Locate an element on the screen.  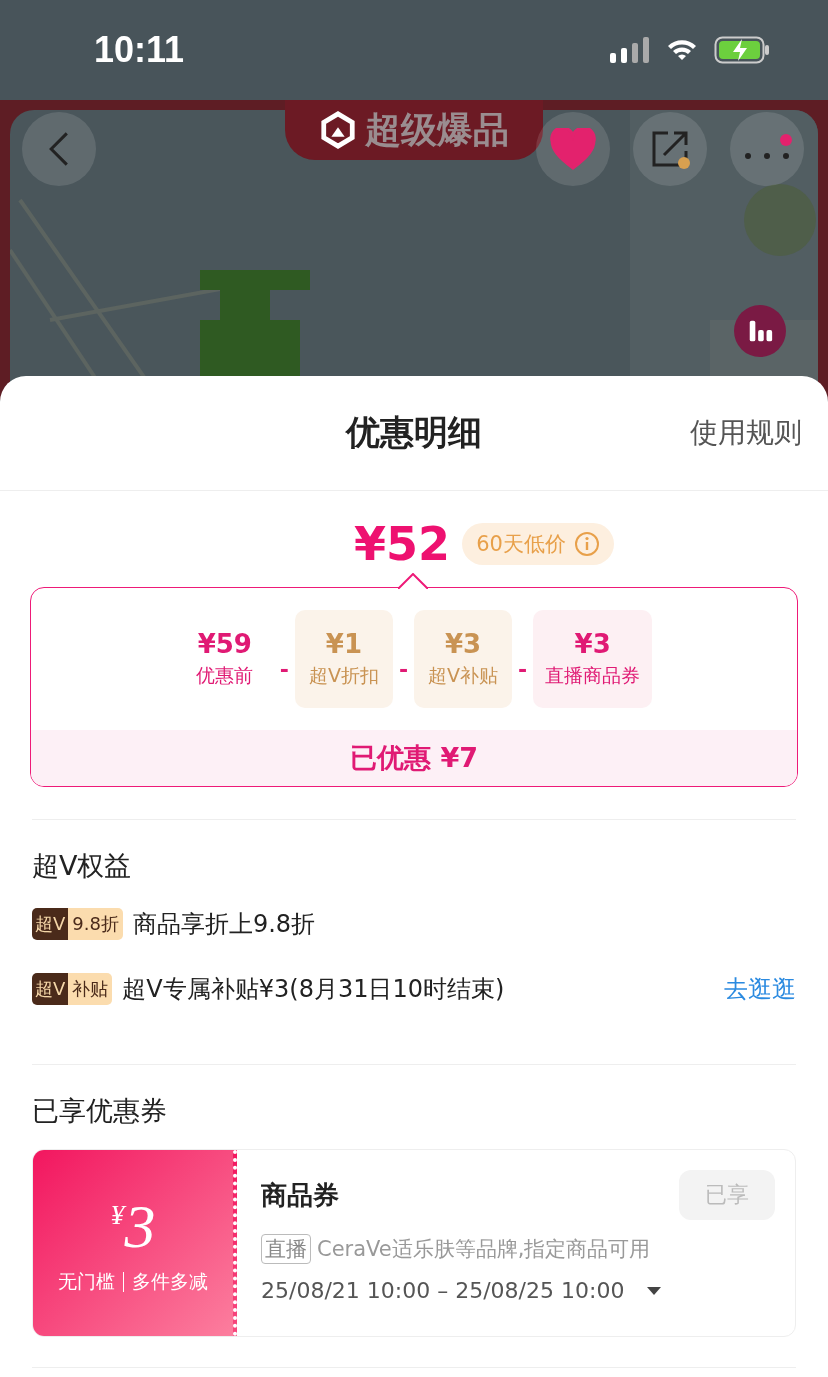
status-time: 10:11 is located at coordinates (139, 50).